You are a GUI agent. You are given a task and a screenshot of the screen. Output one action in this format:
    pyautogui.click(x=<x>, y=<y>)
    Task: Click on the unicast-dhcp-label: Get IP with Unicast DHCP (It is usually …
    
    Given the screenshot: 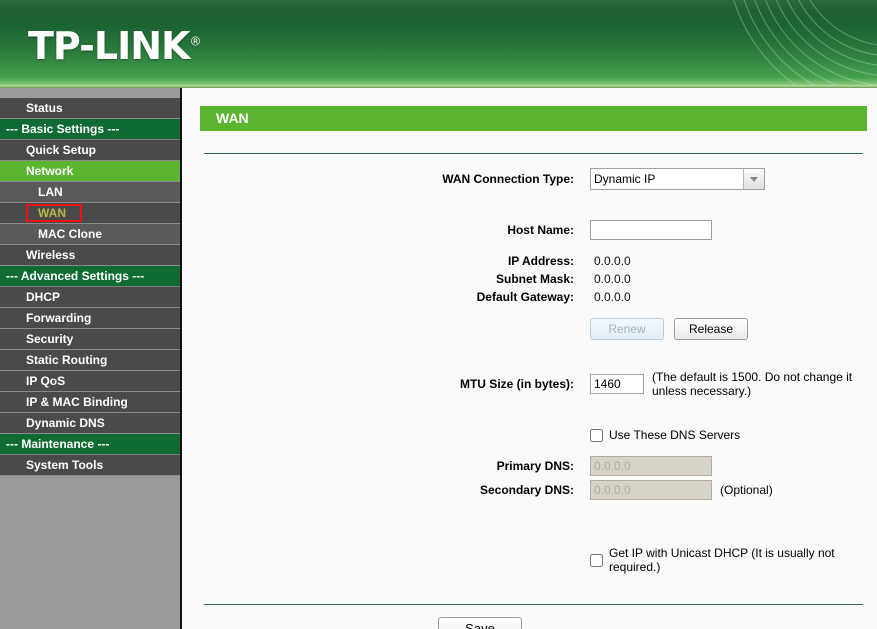 What is the action you would take?
    pyautogui.click(x=722, y=560)
    